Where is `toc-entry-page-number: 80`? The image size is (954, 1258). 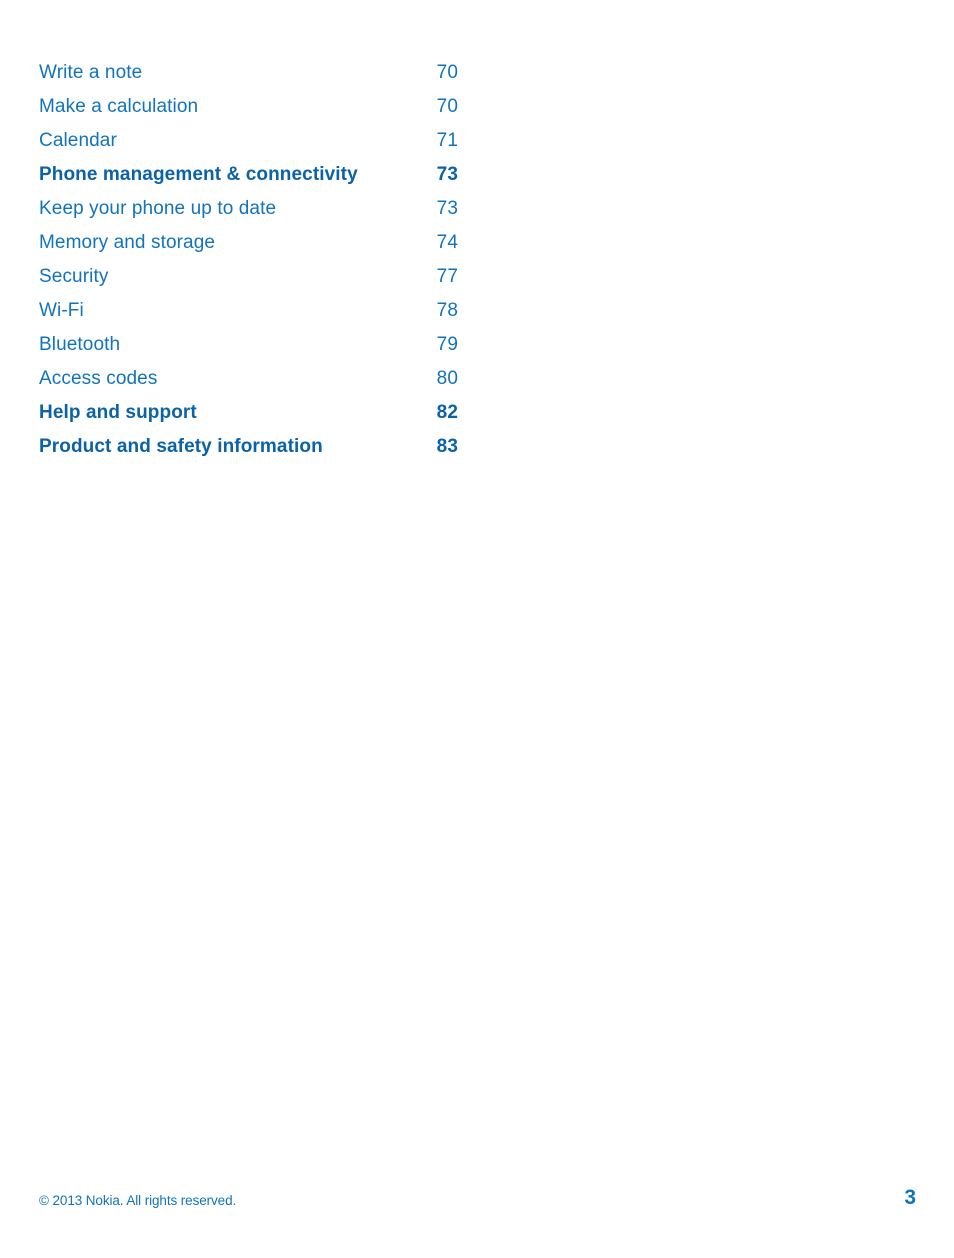
toc-entry-page-number: 80 is located at coordinates (447, 378).